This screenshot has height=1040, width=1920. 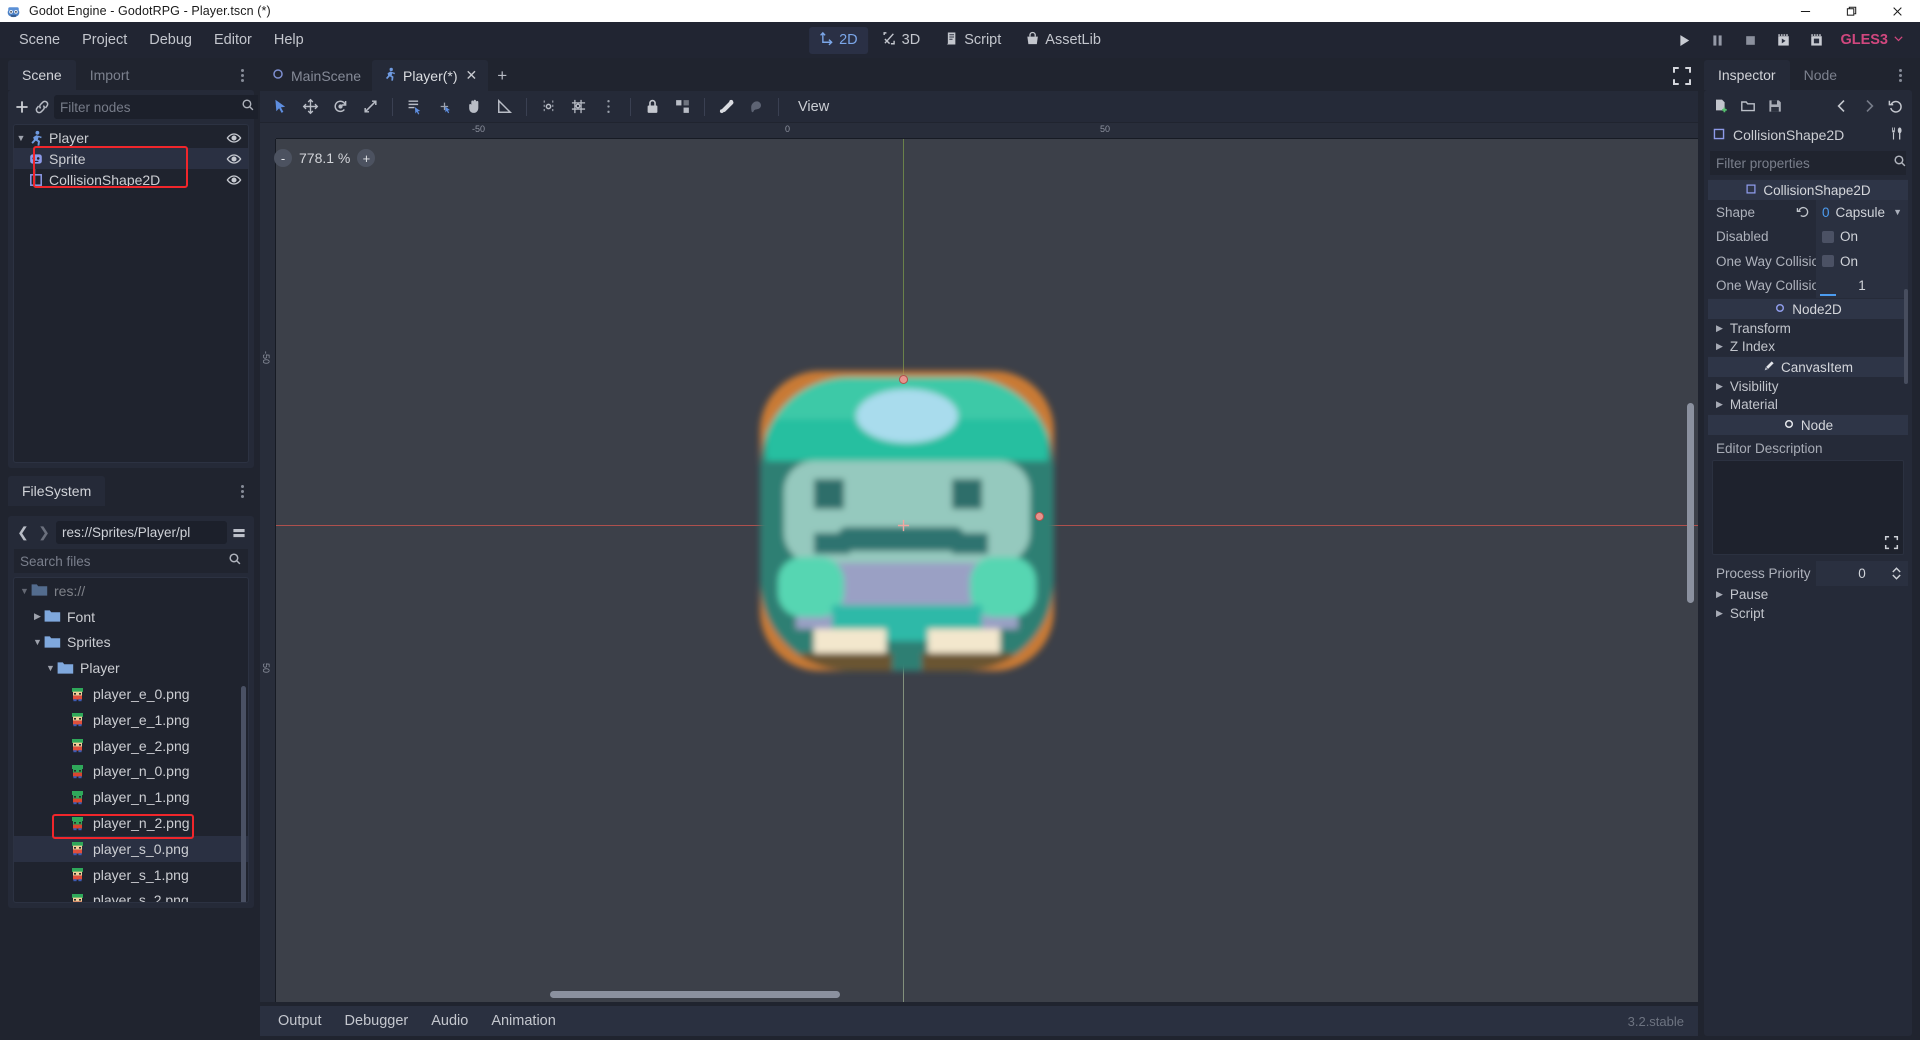 I want to click on pan-mode-tool, so click(x=474, y=106).